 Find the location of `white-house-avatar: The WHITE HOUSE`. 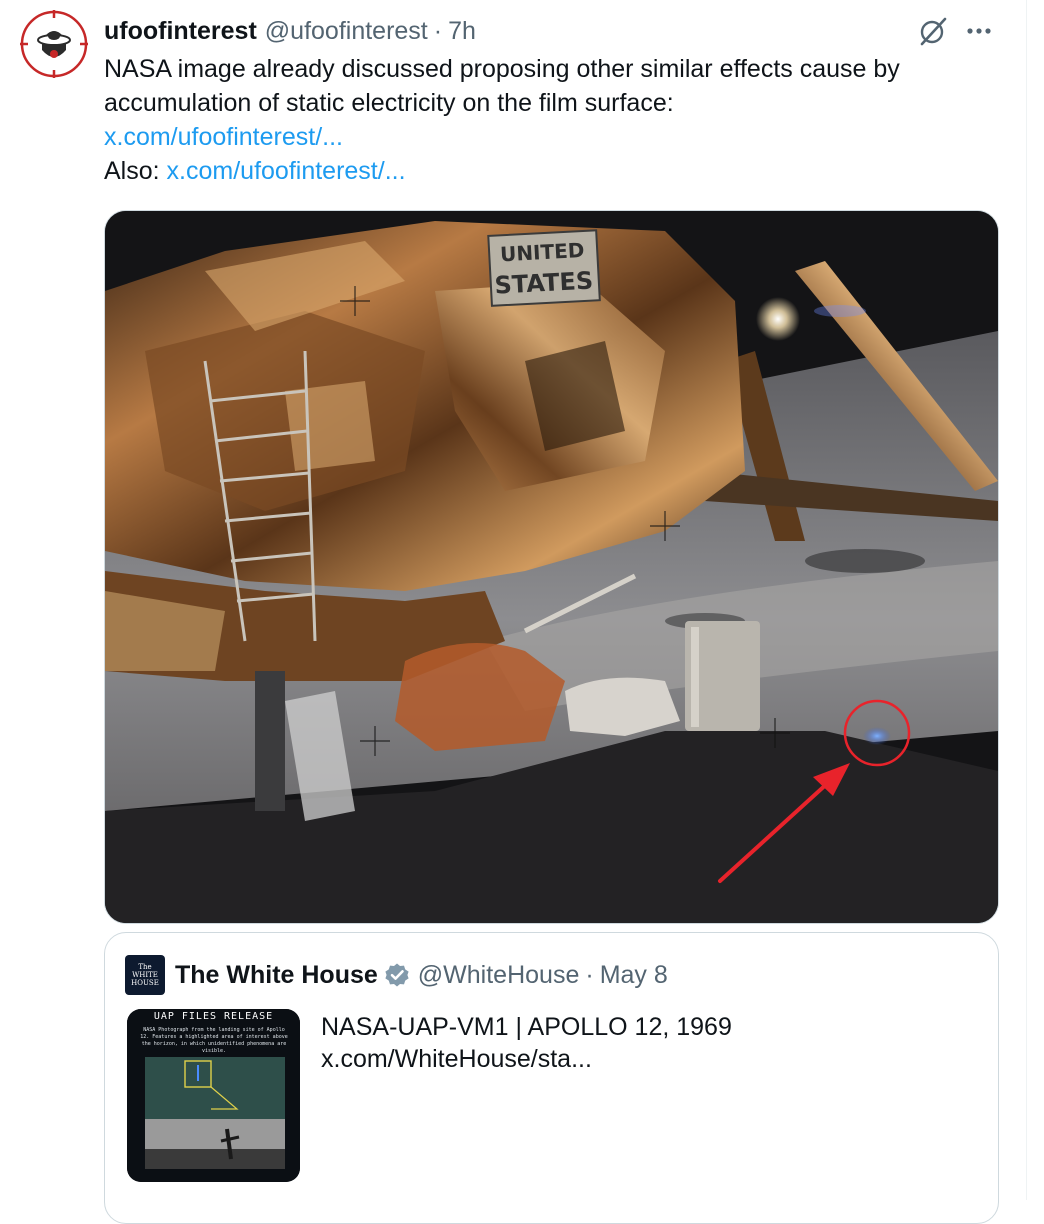

white-house-avatar: The WHITE HOUSE is located at coordinates (145, 975).